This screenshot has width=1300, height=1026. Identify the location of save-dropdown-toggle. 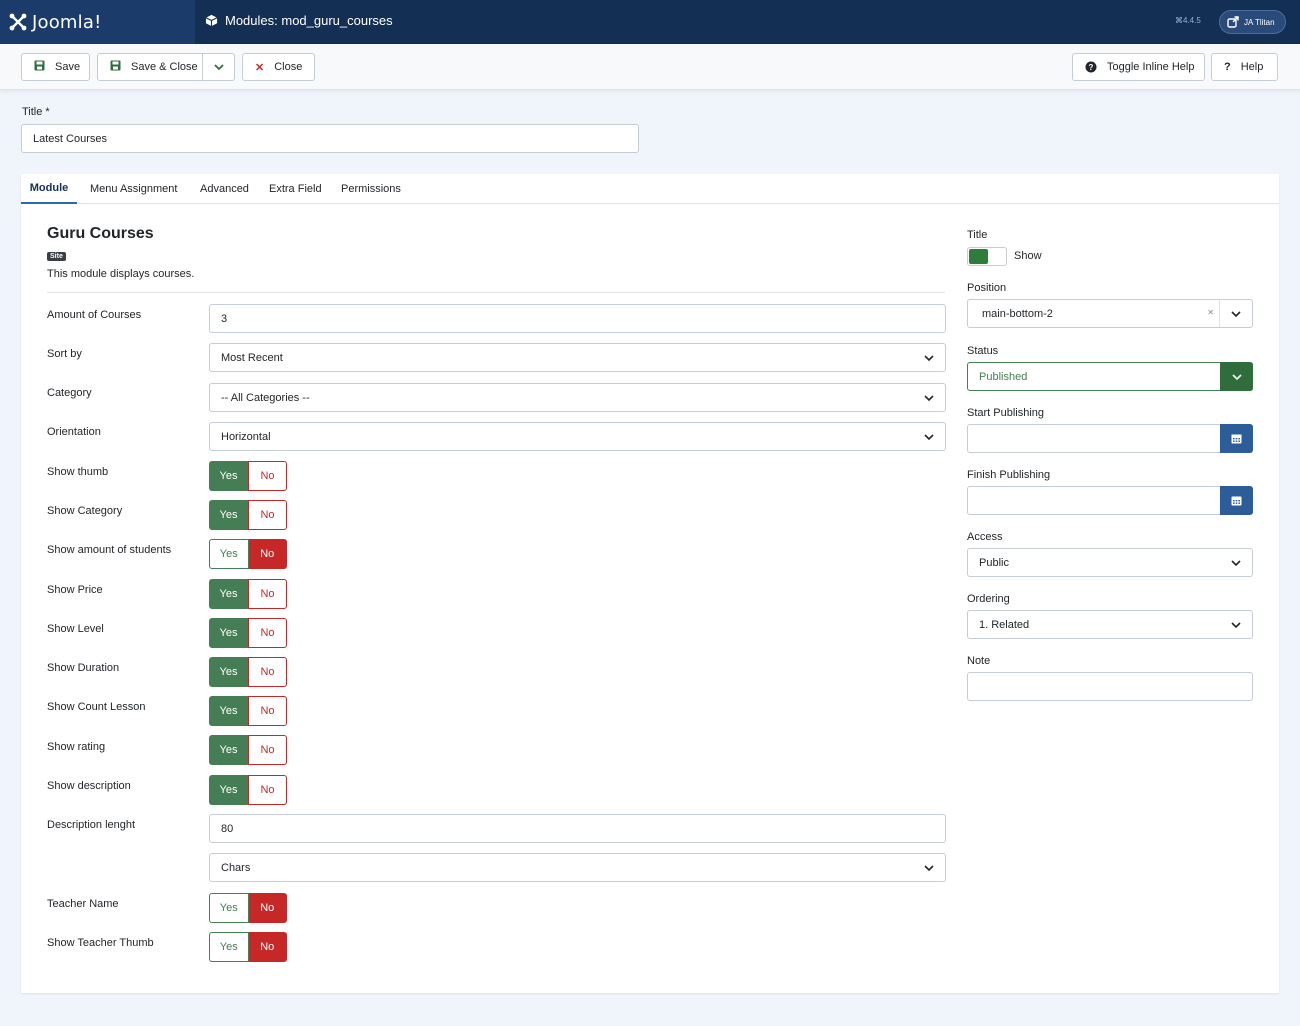
(218, 67).